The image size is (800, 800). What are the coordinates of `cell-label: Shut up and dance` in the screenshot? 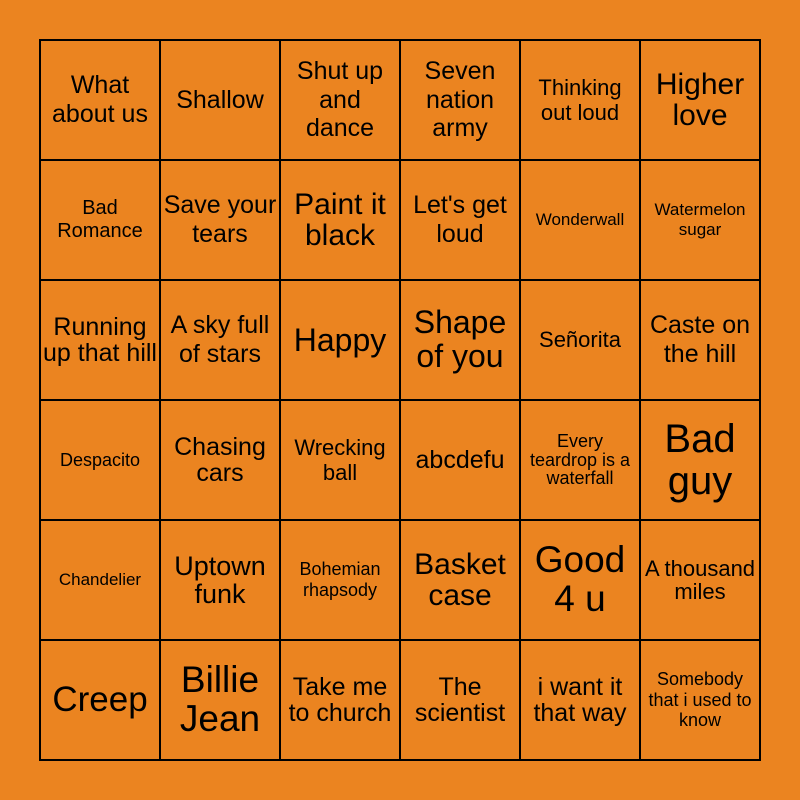 It's located at (340, 99).